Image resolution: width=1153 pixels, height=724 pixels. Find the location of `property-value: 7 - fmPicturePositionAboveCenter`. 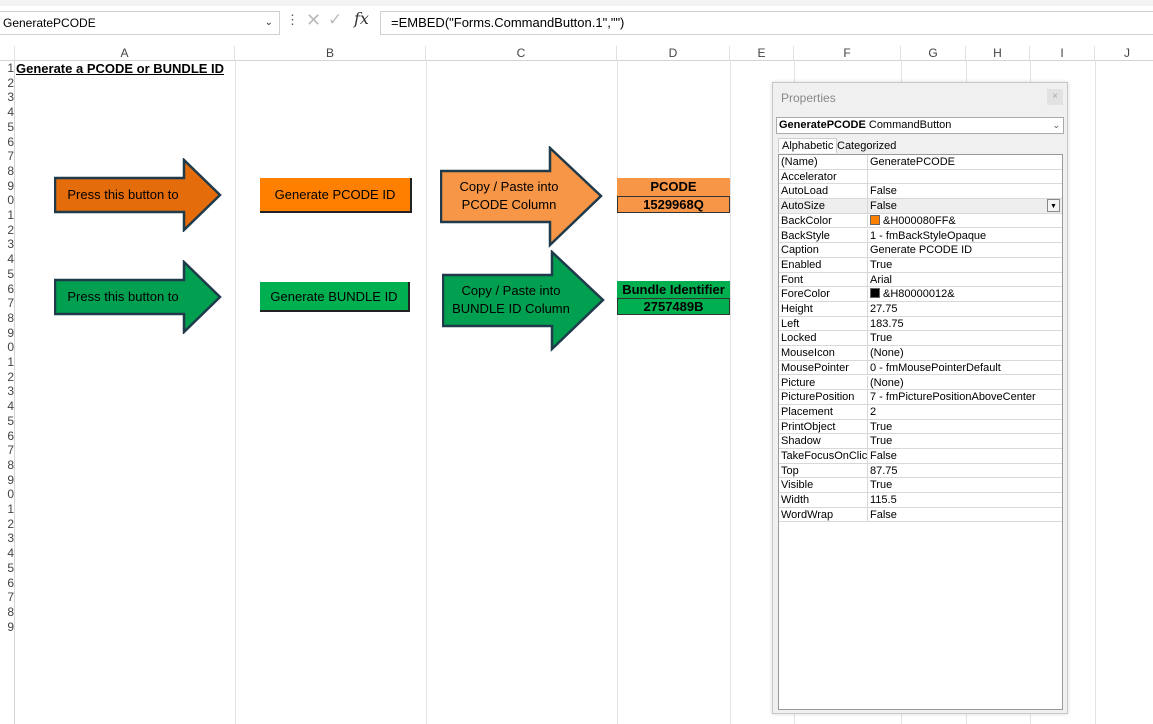

property-value: 7 - fmPicturePositionAboveCenter is located at coordinates (966, 397).